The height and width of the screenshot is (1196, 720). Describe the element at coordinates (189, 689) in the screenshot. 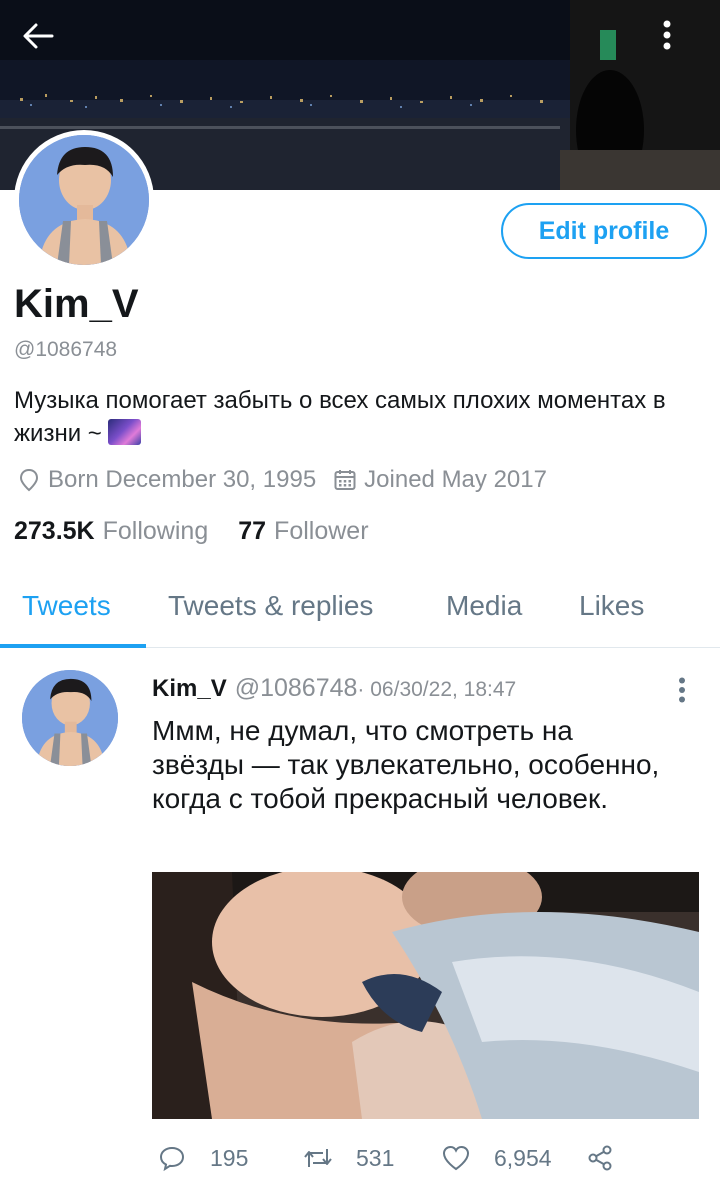

I see `tweet-author-name: Kim_V` at that location.